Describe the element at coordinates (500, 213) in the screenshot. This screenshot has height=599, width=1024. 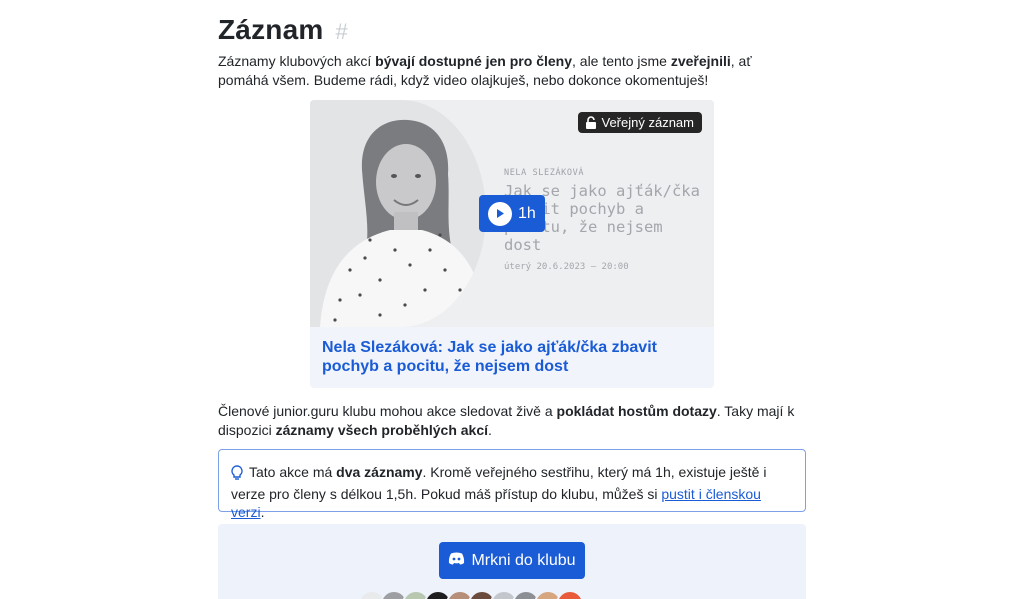
I see `play-icon` at that location.